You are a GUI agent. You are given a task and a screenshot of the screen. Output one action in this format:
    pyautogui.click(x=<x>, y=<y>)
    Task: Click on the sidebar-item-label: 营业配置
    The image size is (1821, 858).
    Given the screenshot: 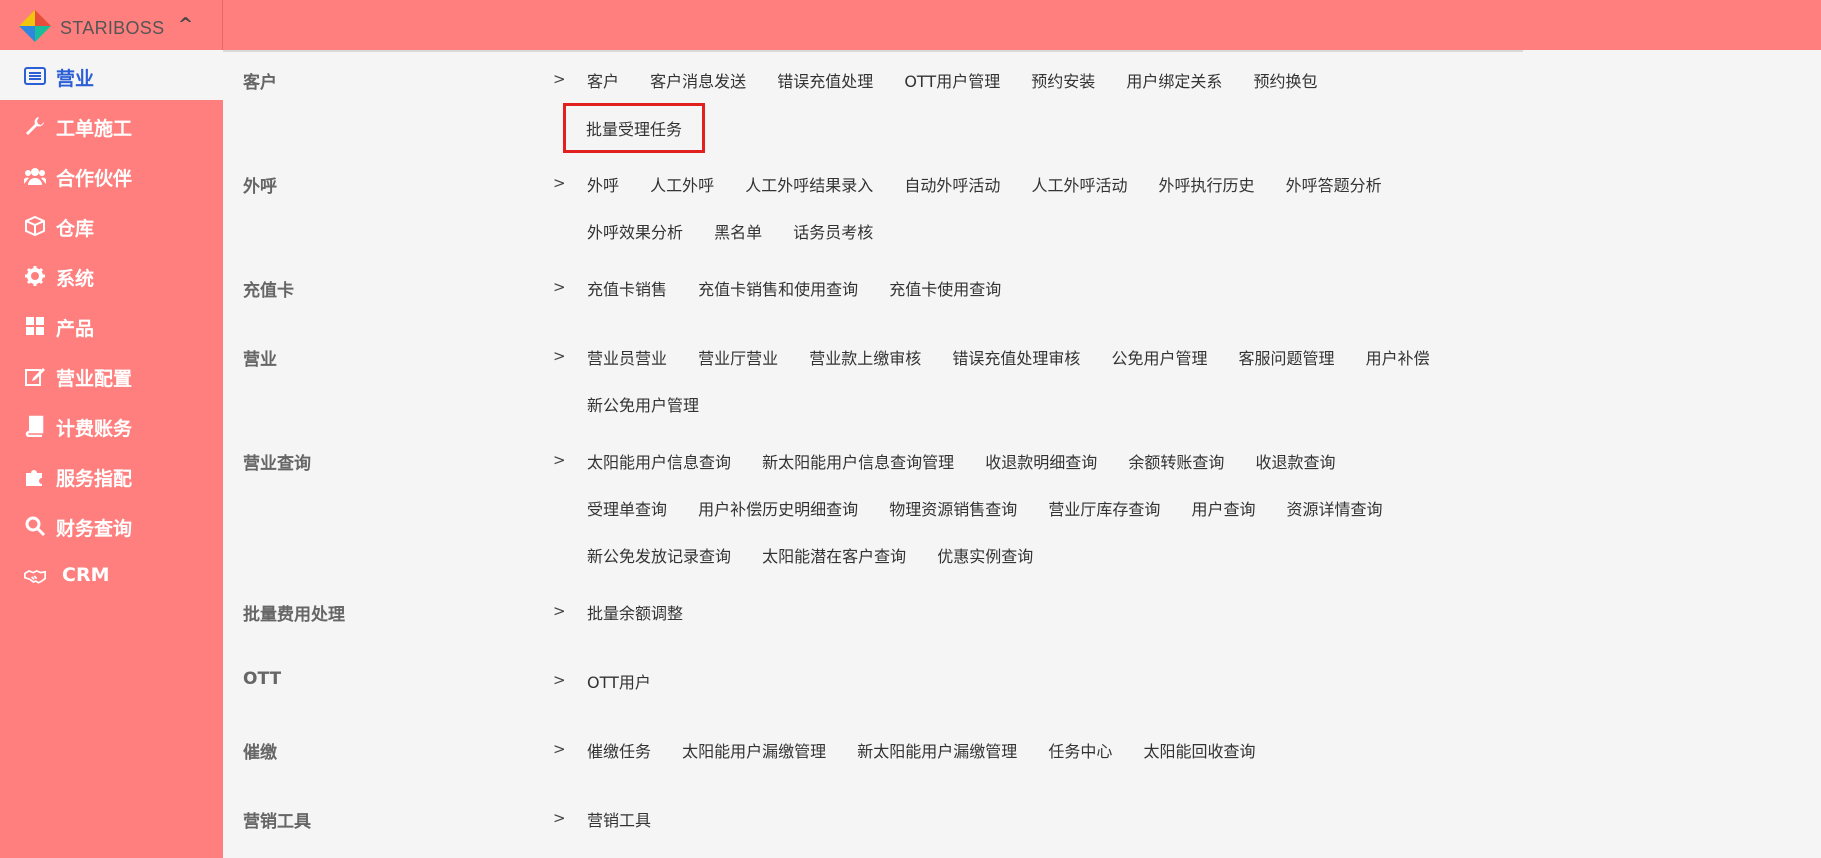 What is the action you would take?
    pyautogui.click(x=94, y=379)
    